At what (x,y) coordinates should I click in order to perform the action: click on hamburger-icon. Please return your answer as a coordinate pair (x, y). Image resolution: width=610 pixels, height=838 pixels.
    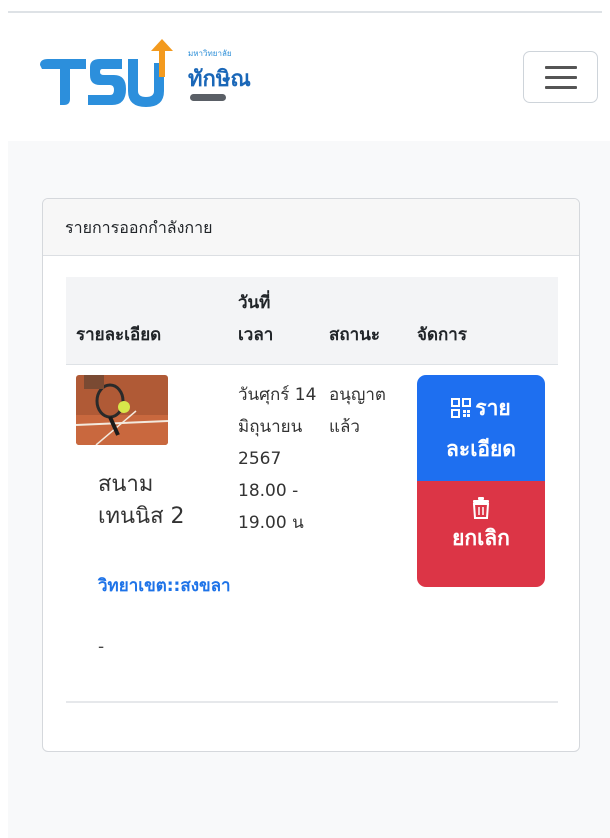
    Looking at the image, I should click on (560, 67).